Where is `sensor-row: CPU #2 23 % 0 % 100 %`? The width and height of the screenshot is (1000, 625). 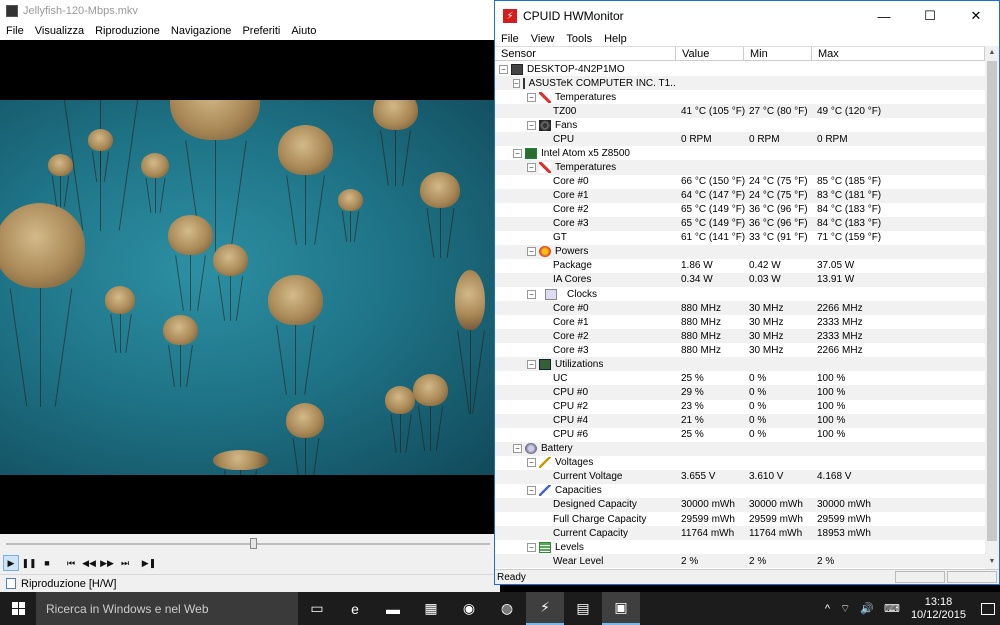
sensor-row: CPU #2 23 % 0 % 100 % is located at coordinates (740, 407).